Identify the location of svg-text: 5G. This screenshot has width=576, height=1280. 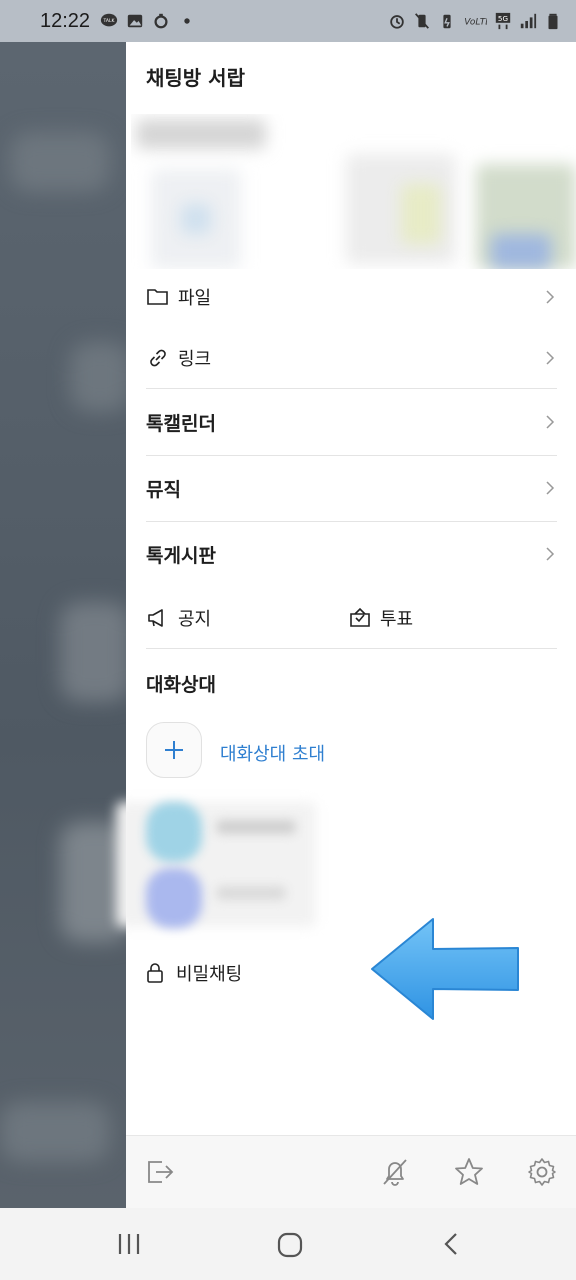
(503, 18).